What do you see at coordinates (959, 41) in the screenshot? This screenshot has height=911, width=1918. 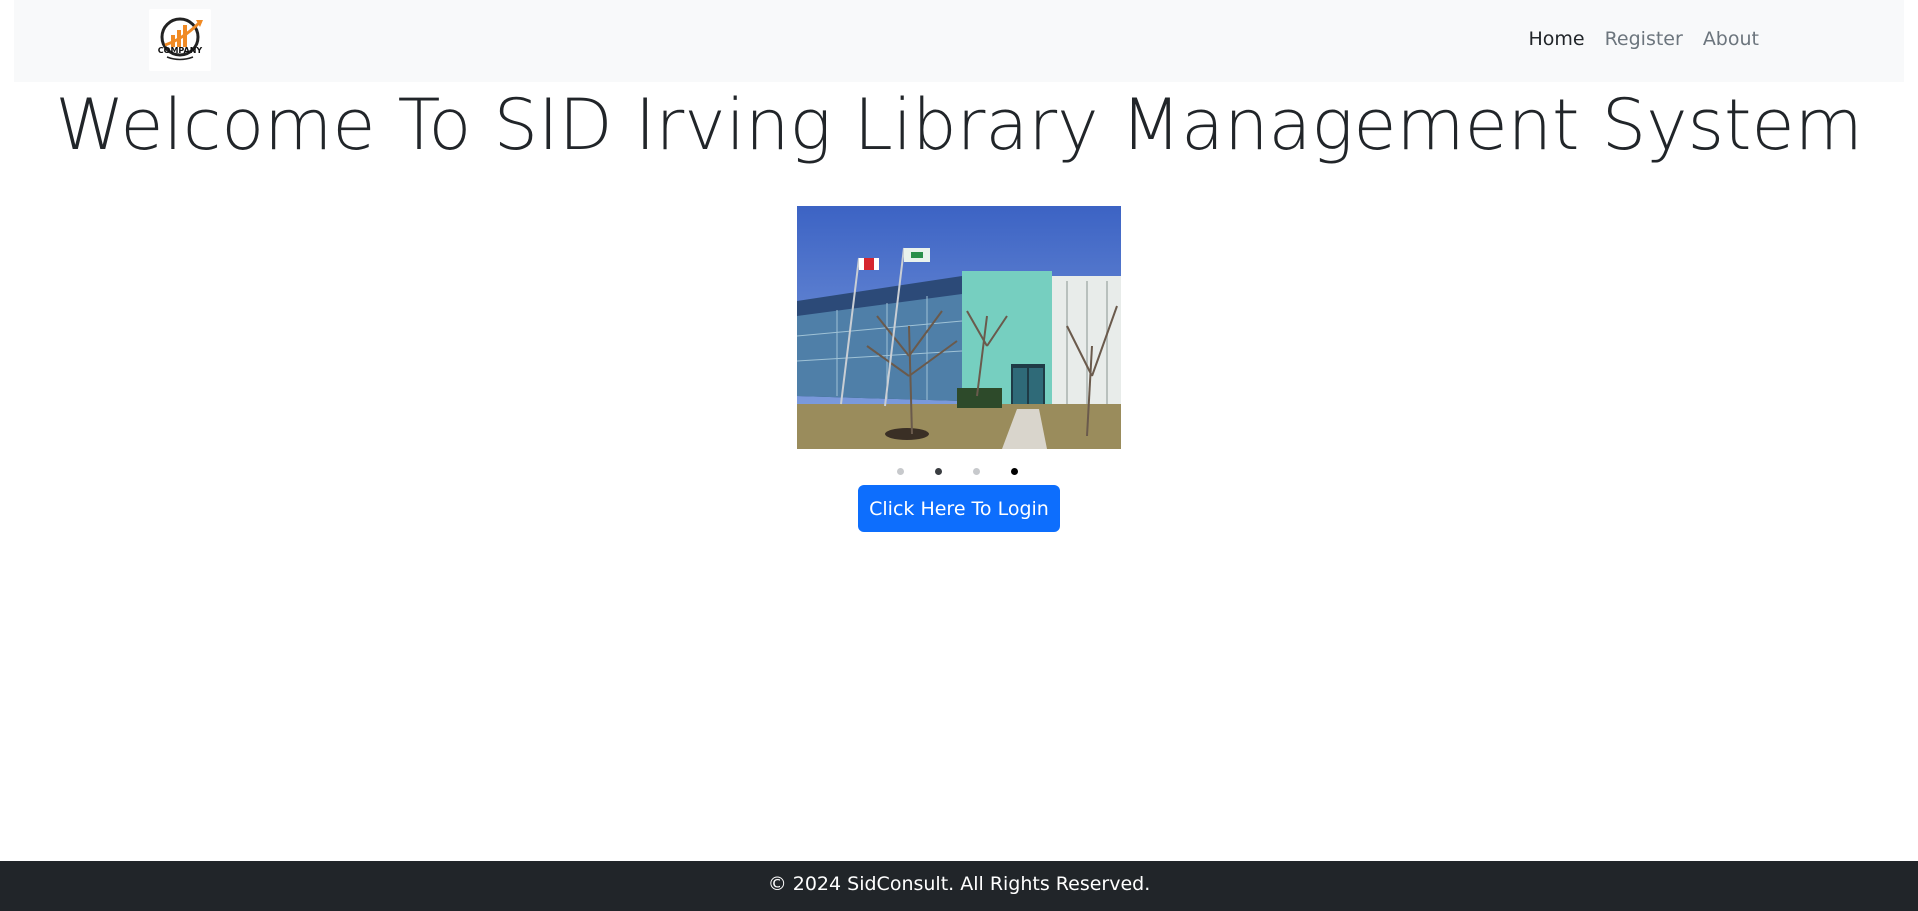 I see `navbar: COMPANY Home Register About` at bounding box center [959, 41].